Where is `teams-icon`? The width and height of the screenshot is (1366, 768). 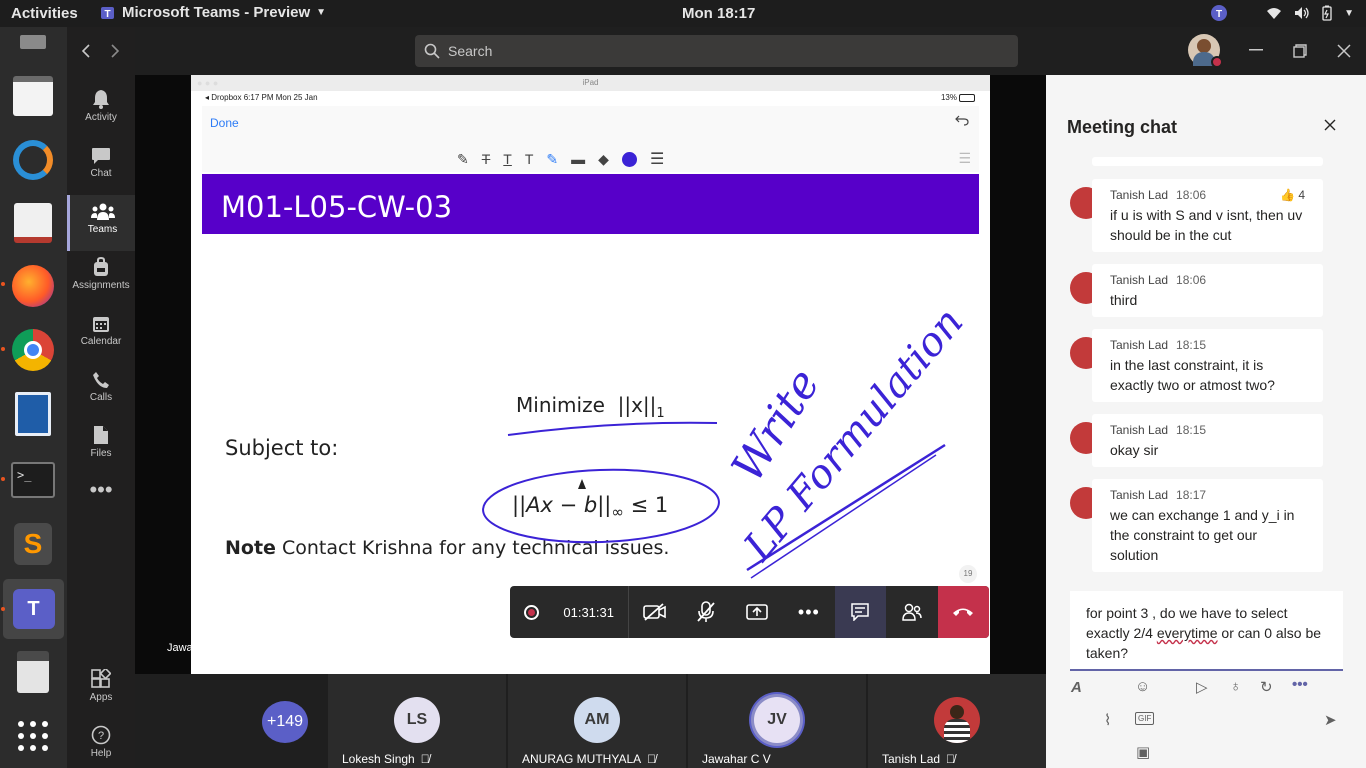
teams-icon is located at coordinates (102, 211).